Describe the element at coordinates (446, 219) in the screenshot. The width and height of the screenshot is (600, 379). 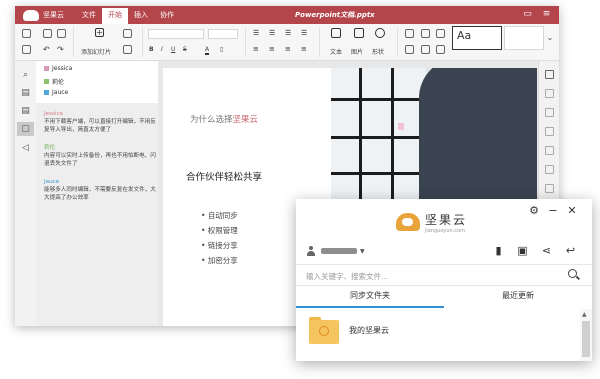
I see `brand-name: 坚果云` at that location.